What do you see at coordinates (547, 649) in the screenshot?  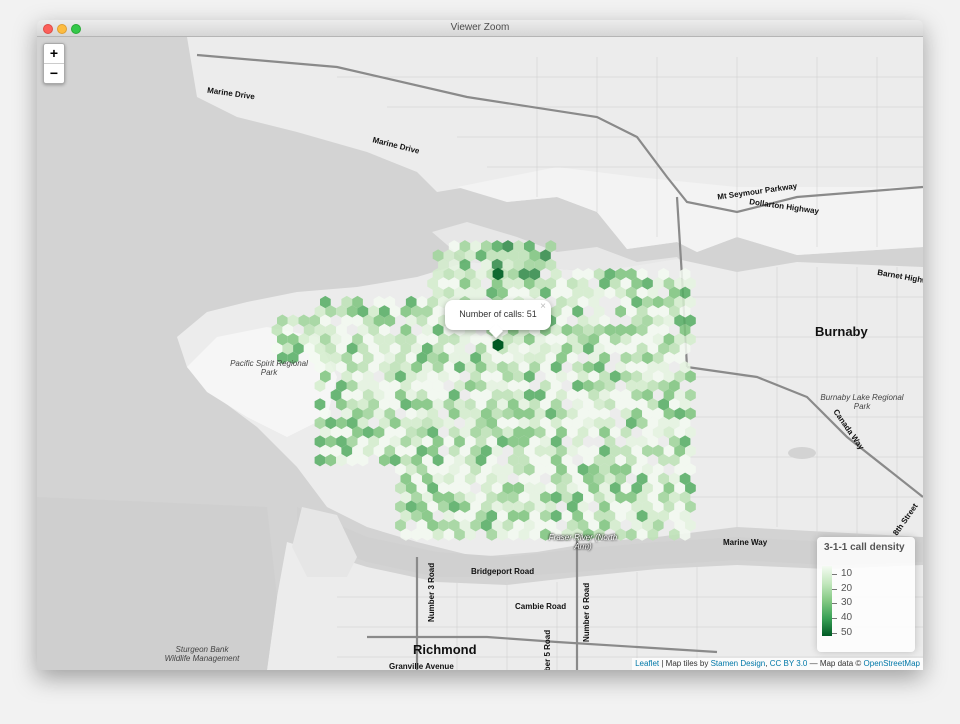 I see `label-number5: Number 5 Road` at bounding box center [547, 649].